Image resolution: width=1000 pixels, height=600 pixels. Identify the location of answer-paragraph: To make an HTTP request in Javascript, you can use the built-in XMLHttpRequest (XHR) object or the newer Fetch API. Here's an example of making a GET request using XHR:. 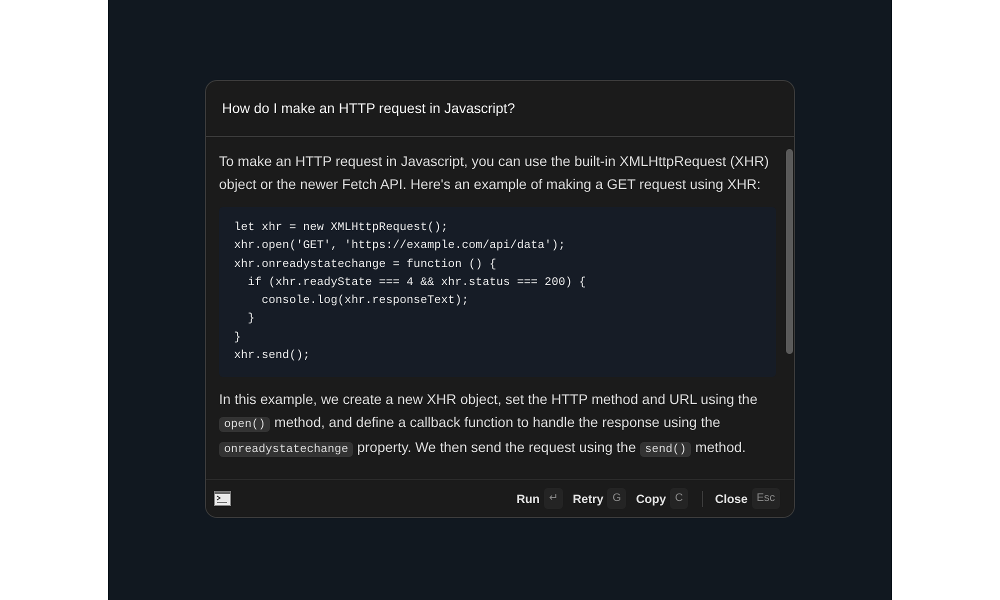
(494, 173).